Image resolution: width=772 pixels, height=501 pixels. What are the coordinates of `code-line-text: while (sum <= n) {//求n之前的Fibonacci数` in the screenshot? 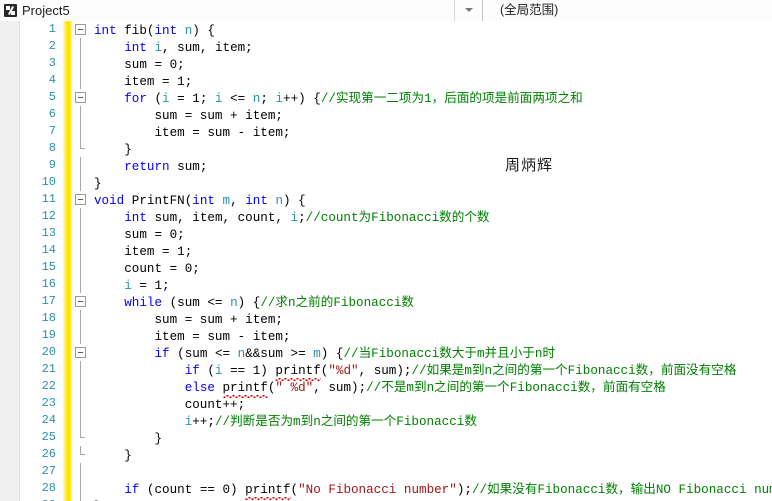 It's located at (269, 303).